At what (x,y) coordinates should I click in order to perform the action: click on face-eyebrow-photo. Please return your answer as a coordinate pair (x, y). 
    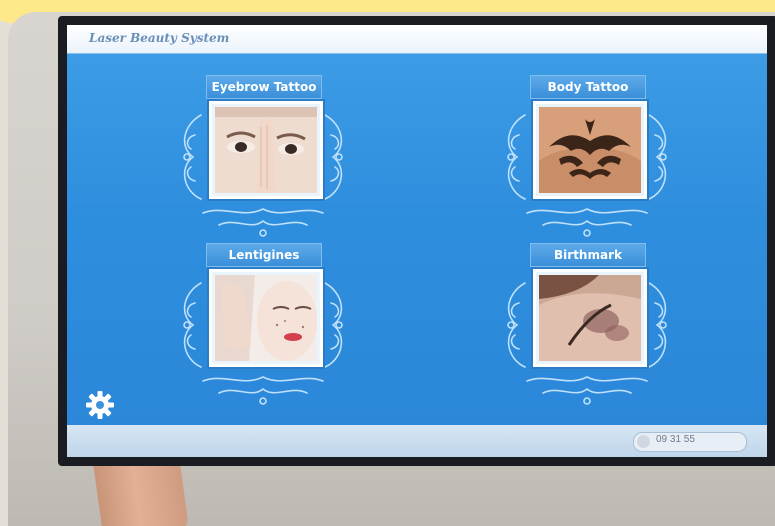
    Looking at the image, I should click on (266, 150).